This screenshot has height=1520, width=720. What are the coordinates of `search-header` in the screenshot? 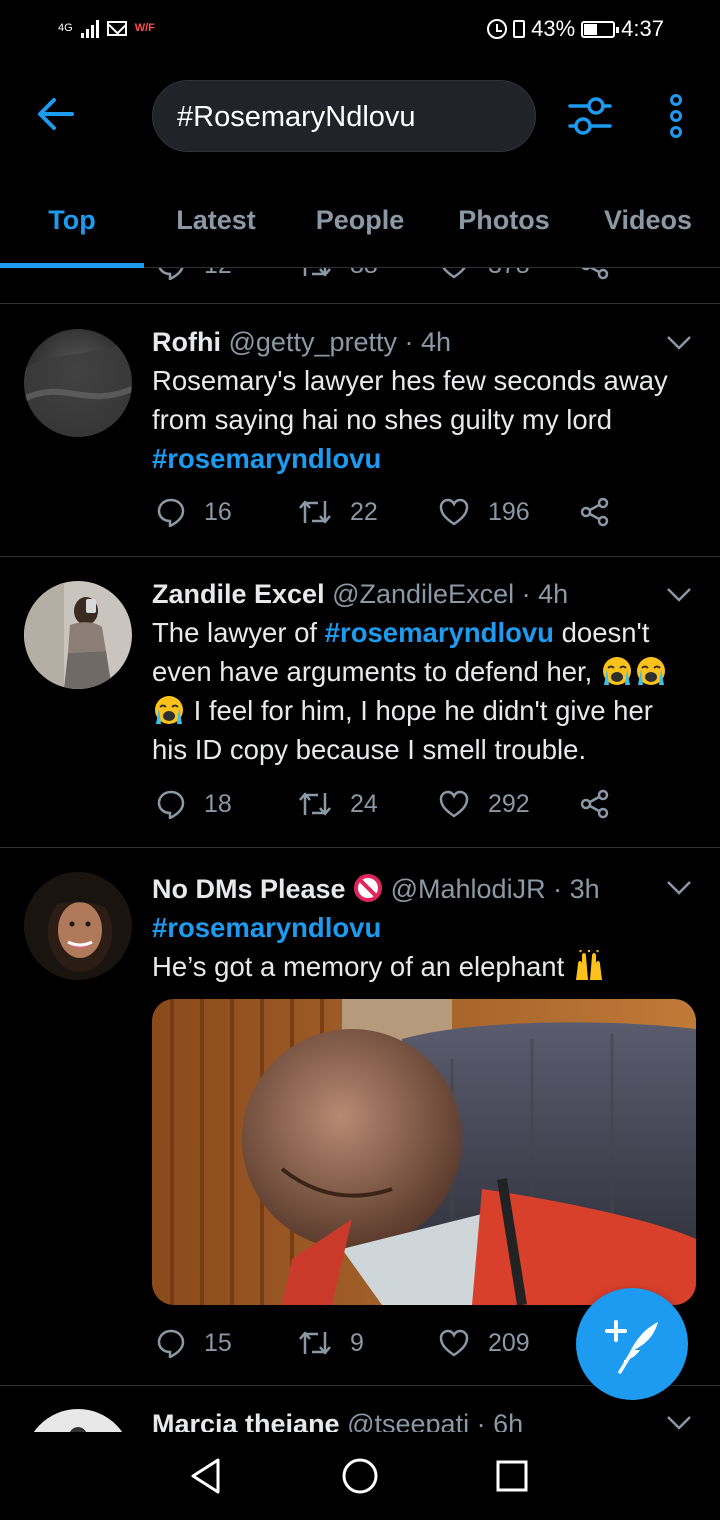 It's located at (360, 125).